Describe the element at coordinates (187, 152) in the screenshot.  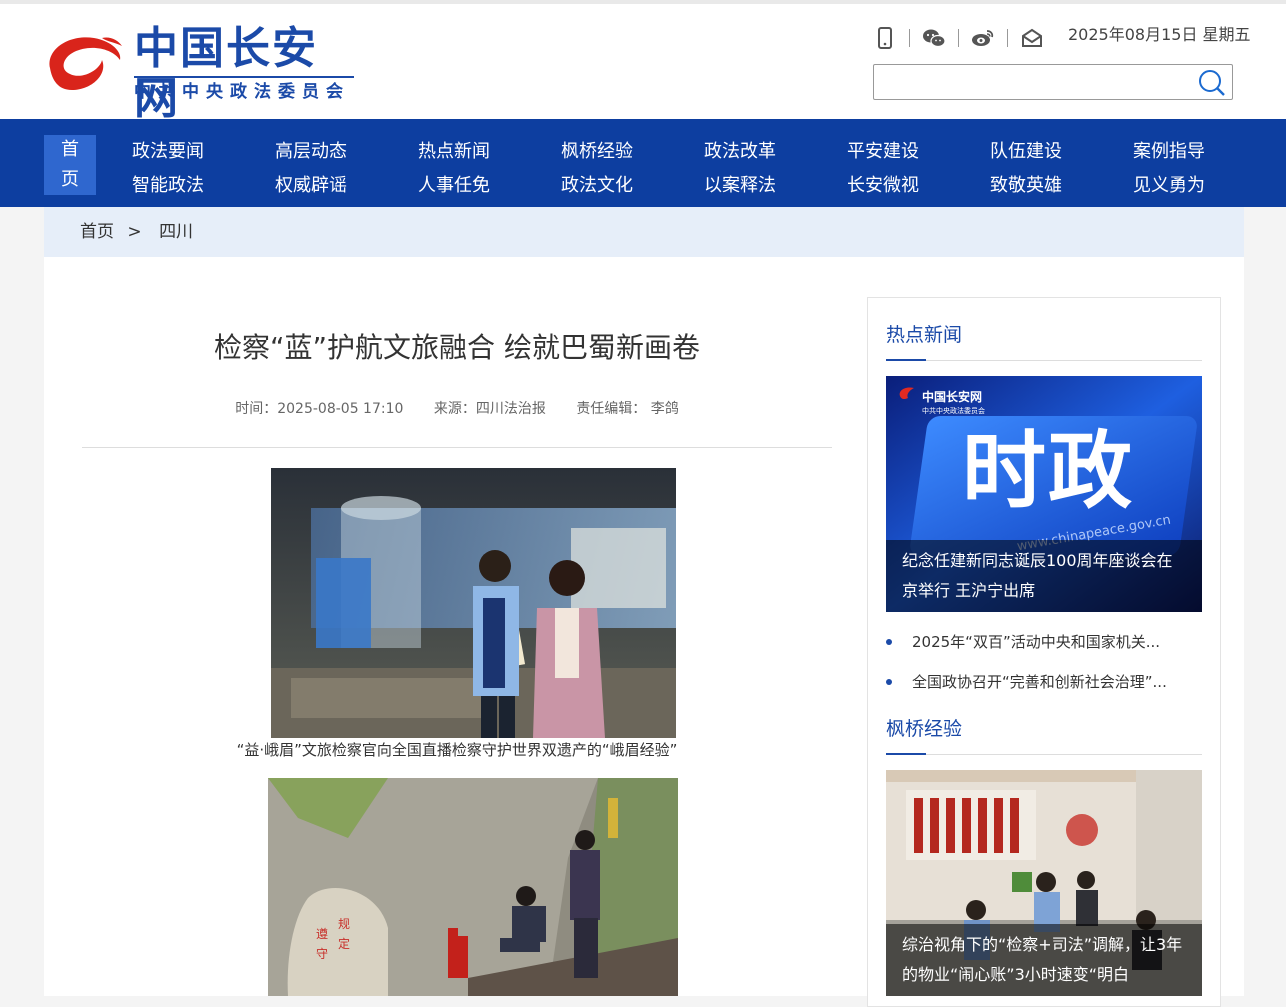
I see `nav-item: 政法要闻` at that location.